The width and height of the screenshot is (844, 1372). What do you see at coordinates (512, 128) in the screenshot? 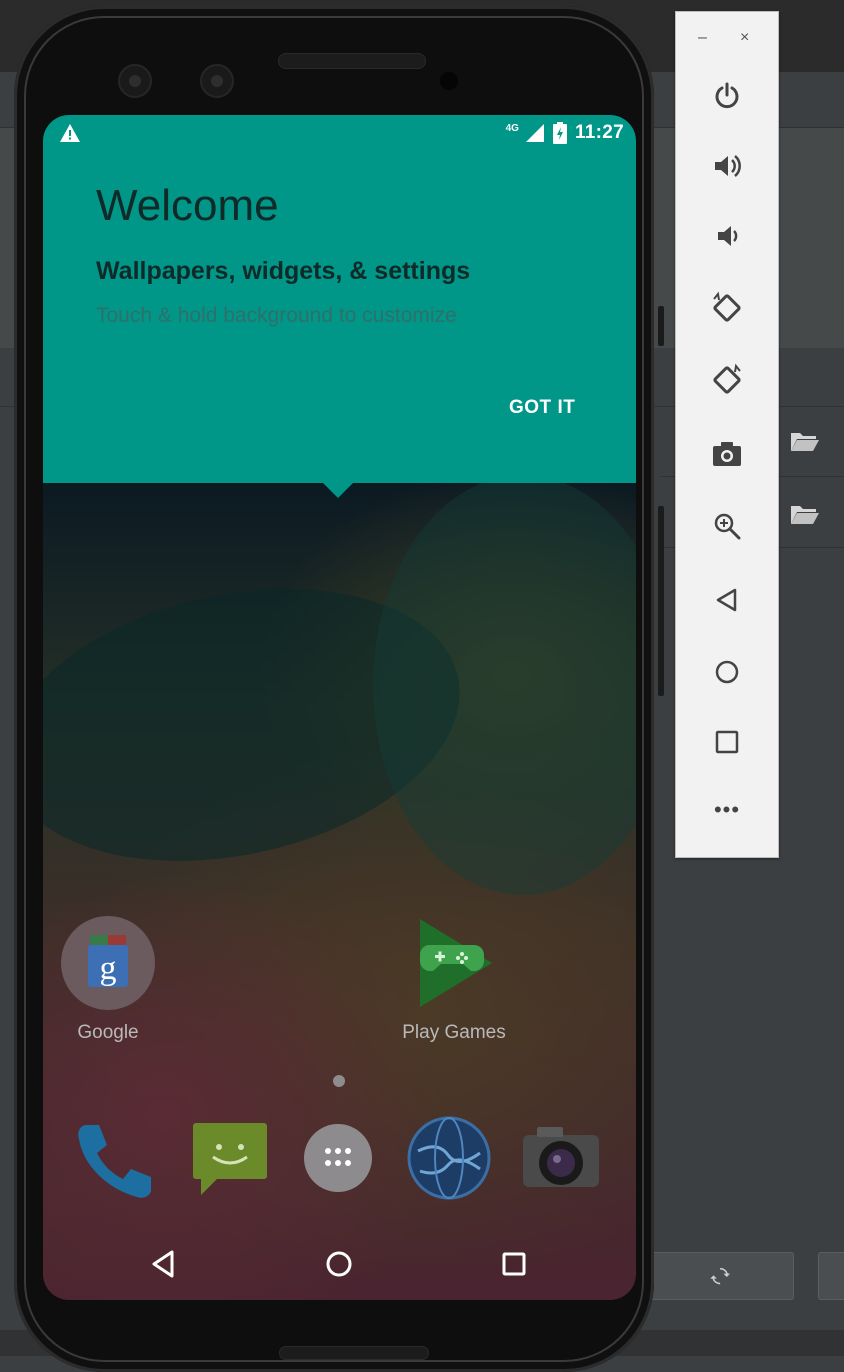
I see `network-type: 4G` at bounding box center [512, 128].